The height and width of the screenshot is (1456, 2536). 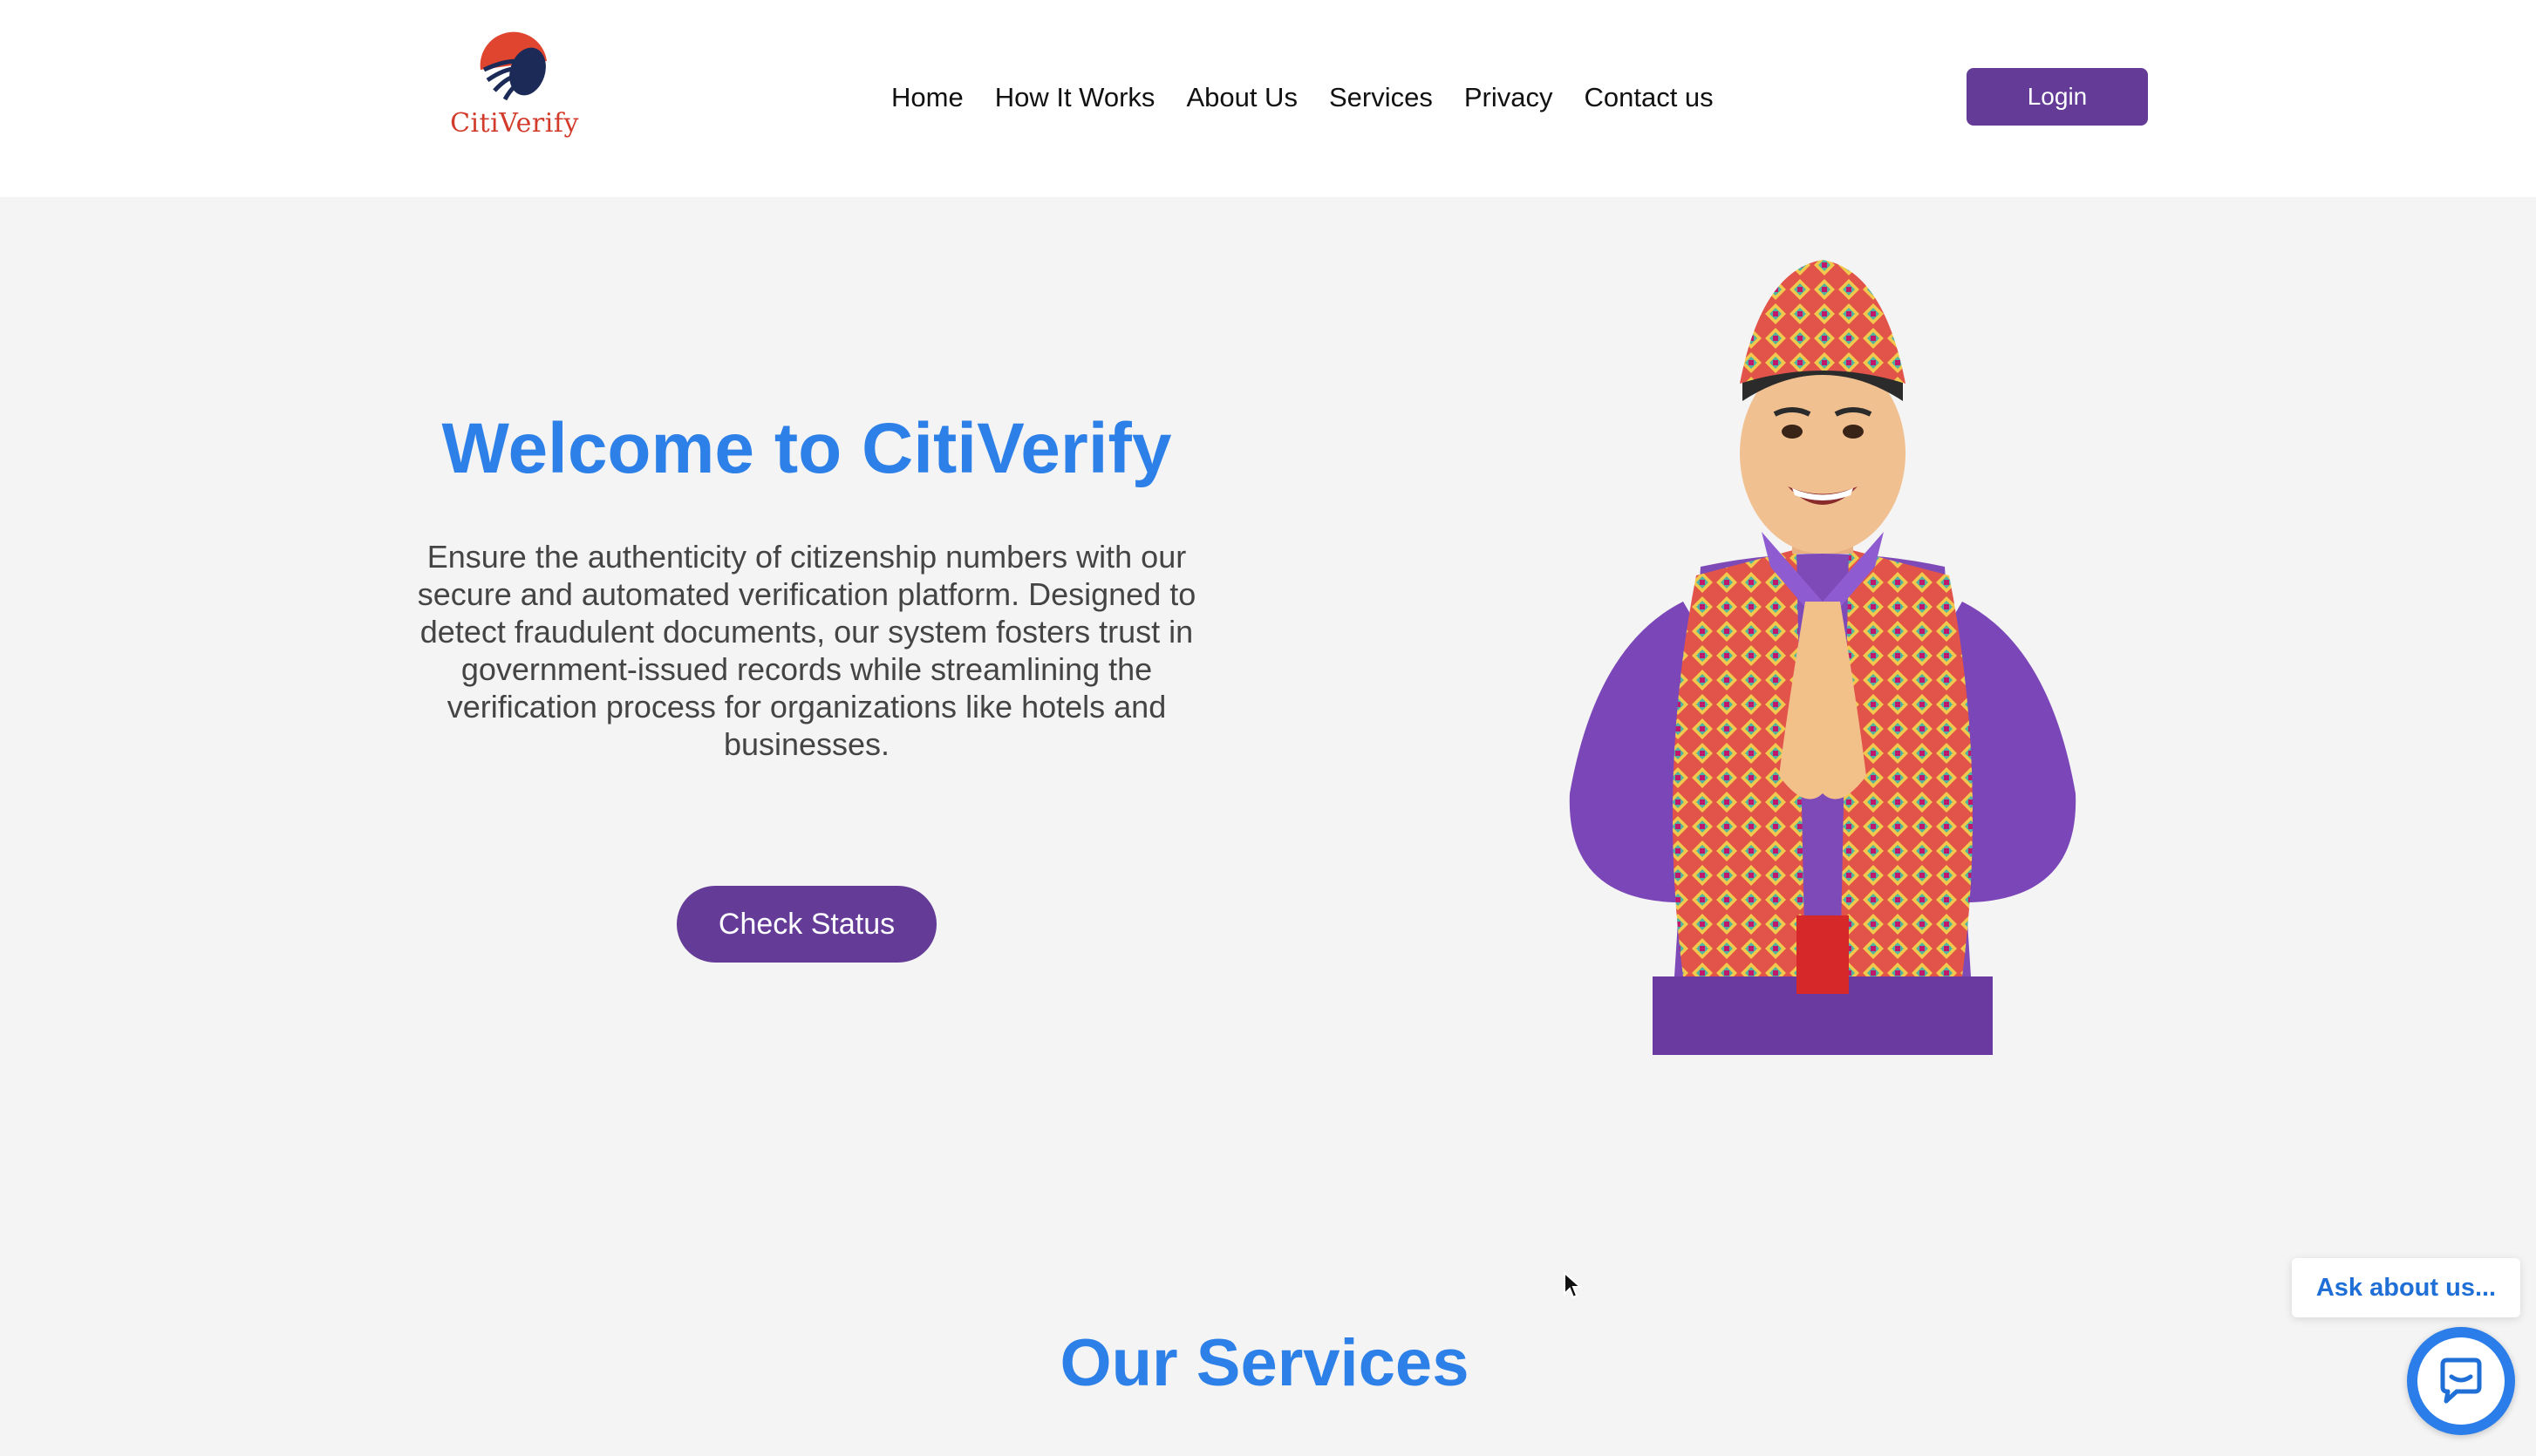 What do you see at coordinates (806, 448) in the screenshot?
I see `hero-title: Welcome to CitiVerify` at bounding box center [806, 448].